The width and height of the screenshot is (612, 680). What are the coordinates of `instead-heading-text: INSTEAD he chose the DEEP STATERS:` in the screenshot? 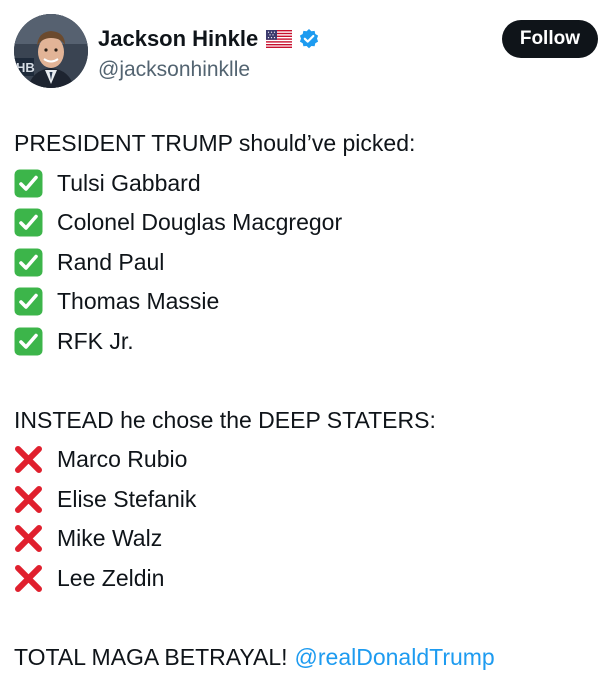 It's located at (225, 419).